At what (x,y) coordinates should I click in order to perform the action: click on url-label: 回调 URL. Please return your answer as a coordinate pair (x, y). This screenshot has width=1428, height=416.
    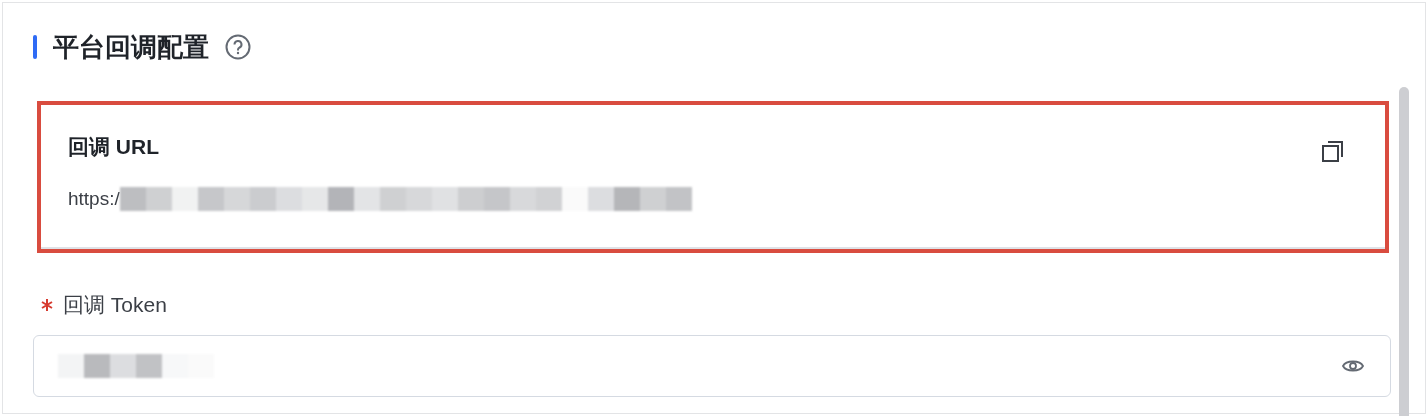
    Looking at the image, I should click on (113, 147).